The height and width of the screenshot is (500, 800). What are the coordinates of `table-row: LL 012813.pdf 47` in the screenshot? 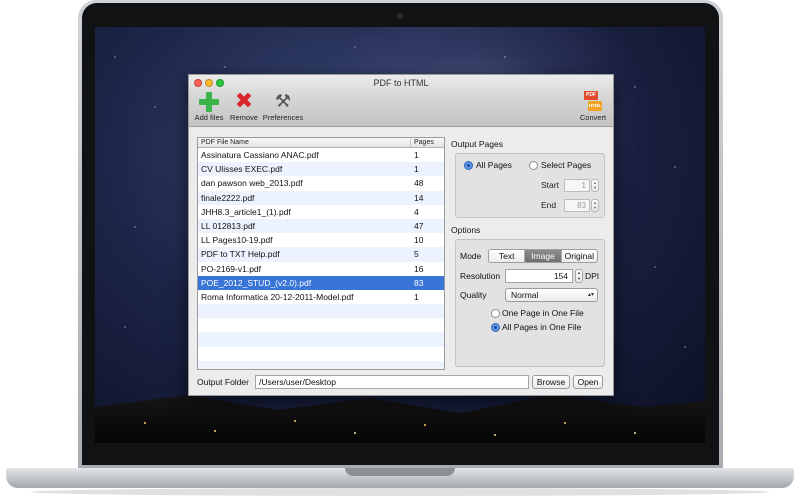 It's located at (321, 226).